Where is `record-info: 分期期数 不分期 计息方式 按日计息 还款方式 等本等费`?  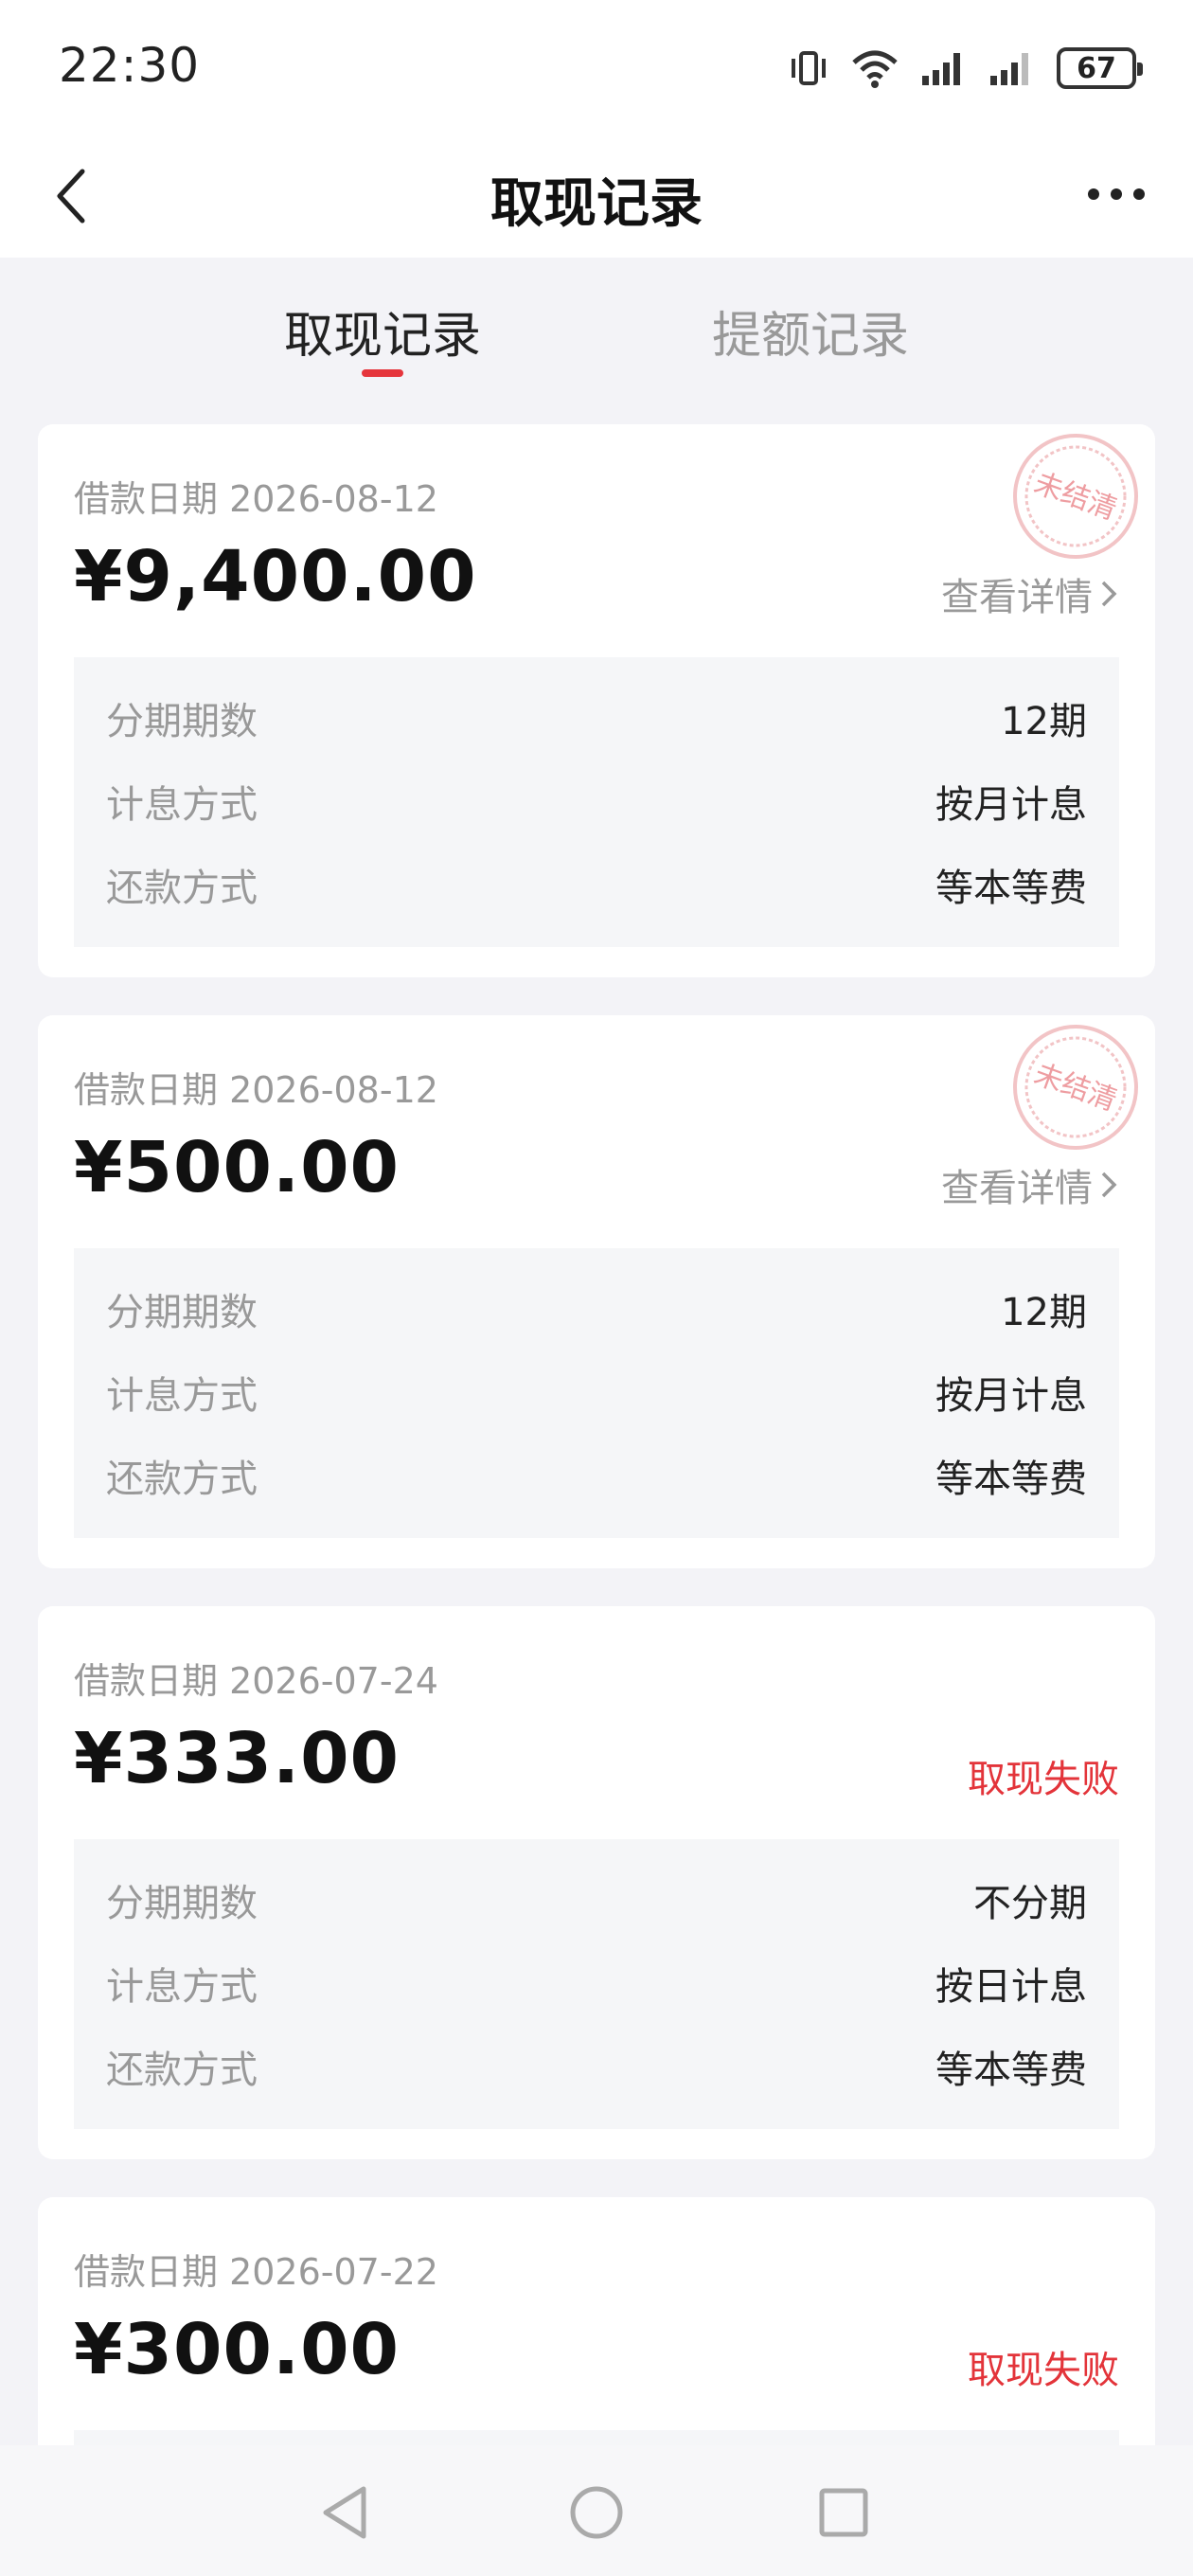 record-info: 分期期数 不分期 计息方式 按日计息 还款方式 等本等费 is located at coordinates (596, 1984).